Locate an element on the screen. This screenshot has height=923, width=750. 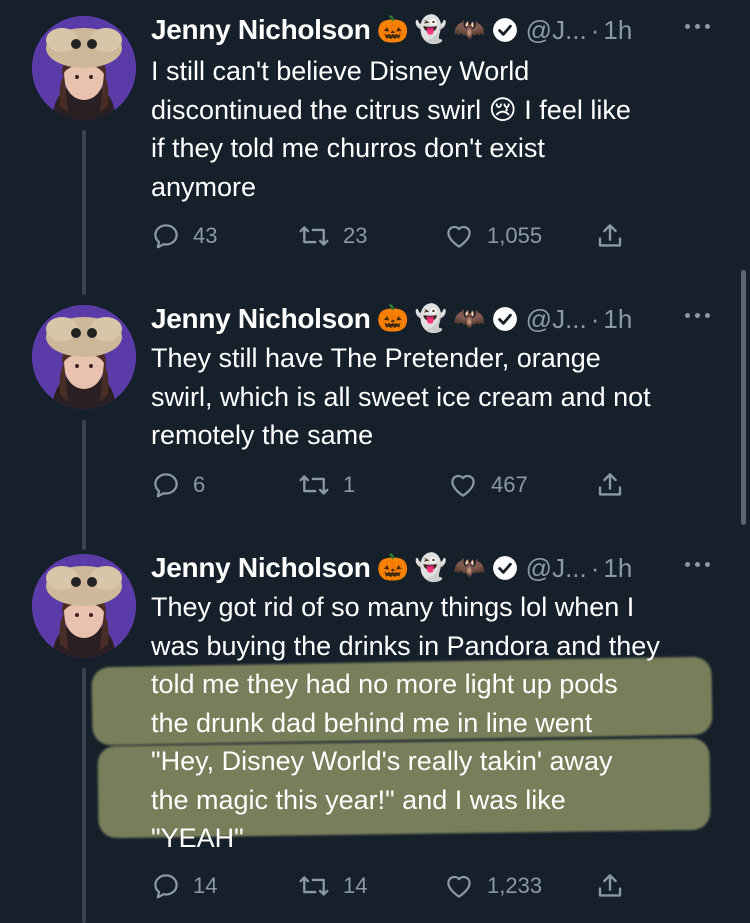
like-button: 1,055 is located at coordinates (492, 236).